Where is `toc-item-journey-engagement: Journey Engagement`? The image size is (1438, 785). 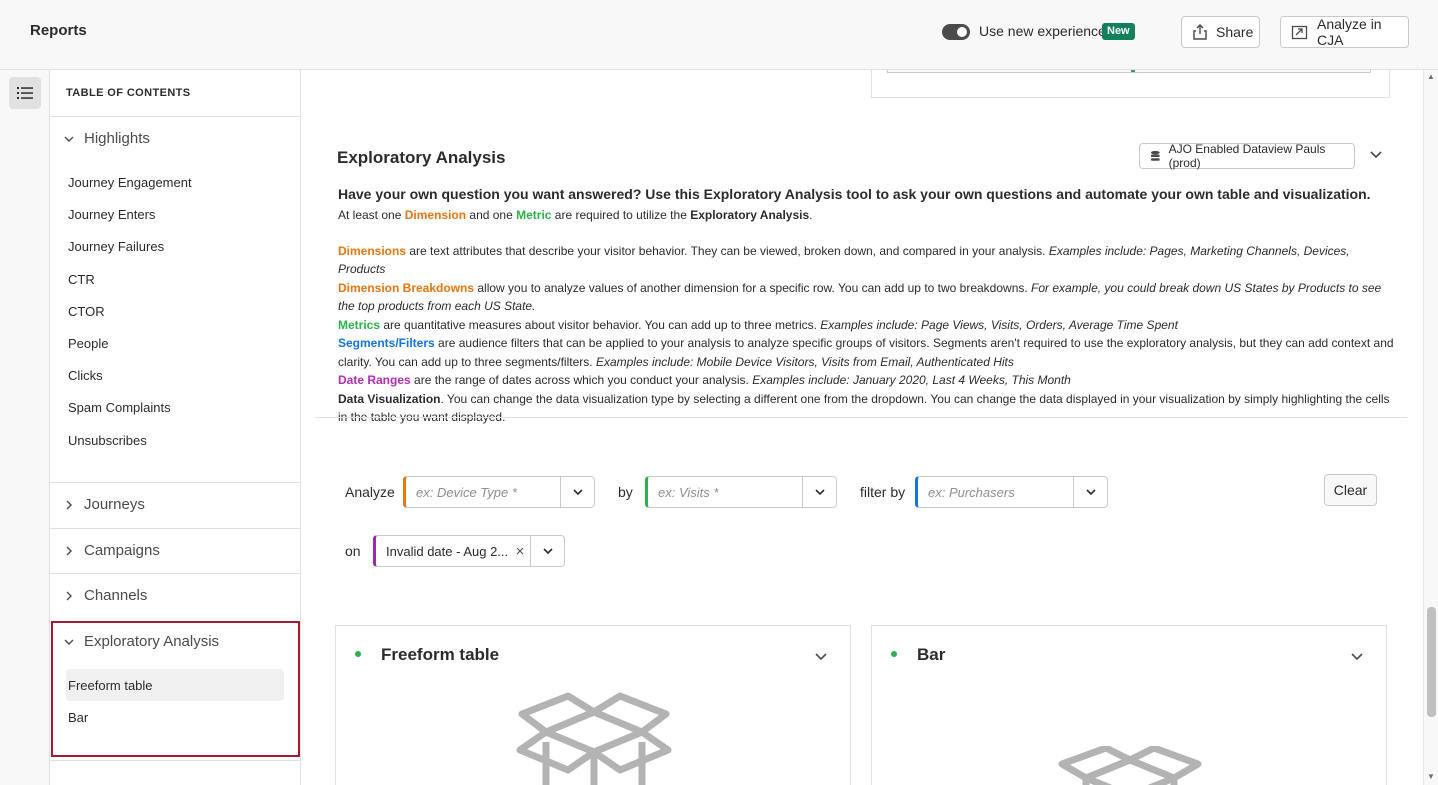 toc-item-journey-engagement: Journey Engagement is located at coordinates (130, 182).